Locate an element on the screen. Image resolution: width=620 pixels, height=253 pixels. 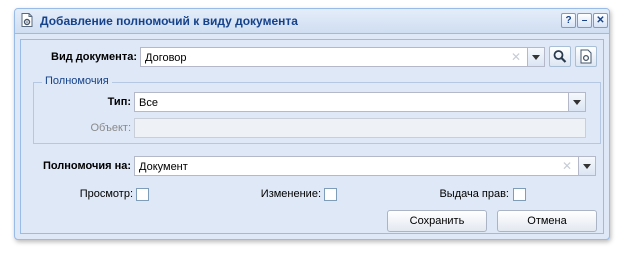
close-button: ✕ is located at coordinates (600, 20).